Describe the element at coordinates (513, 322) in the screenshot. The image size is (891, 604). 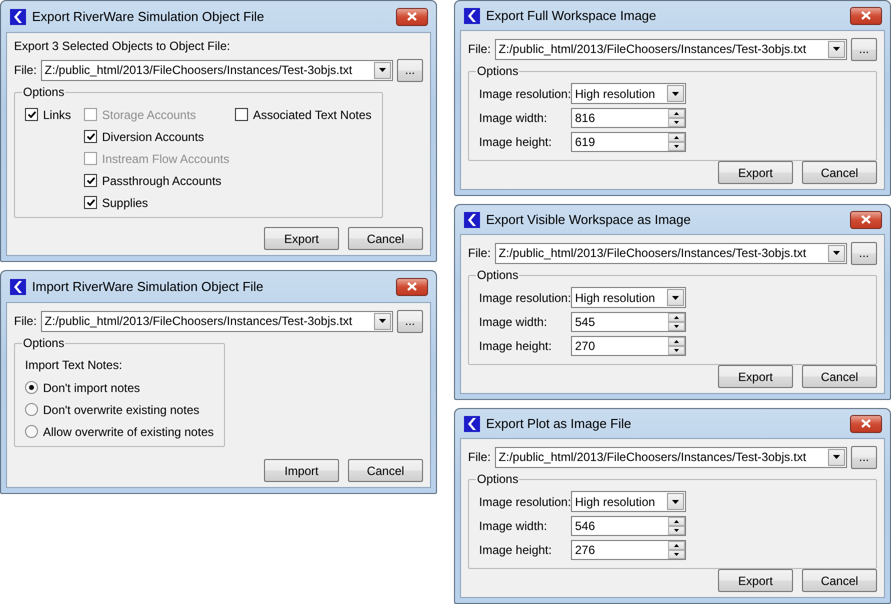
I see `field-label: Image width:` at that location.